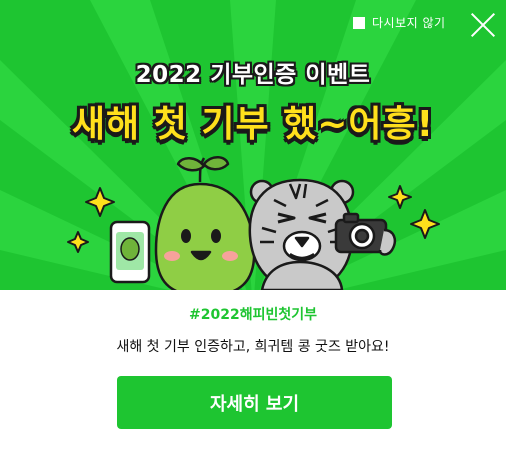 The width and height of the screenshot is (506, 474). I want to click on event-hashtag: #2022해피빈첫기부, so click(253, 315).